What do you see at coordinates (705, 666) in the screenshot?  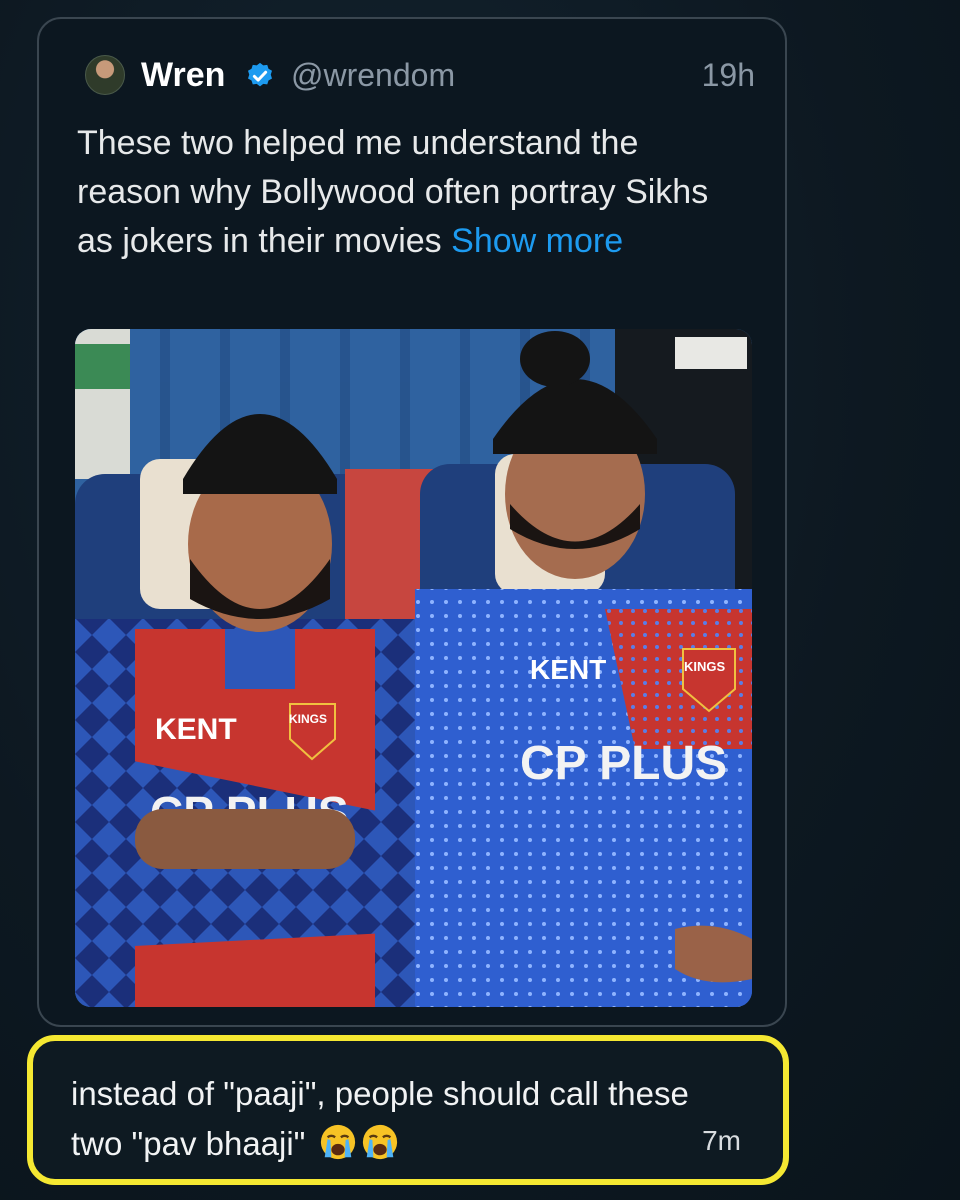 I see `right-jersey-badge: KINGS` at bounding box center [705, 666].